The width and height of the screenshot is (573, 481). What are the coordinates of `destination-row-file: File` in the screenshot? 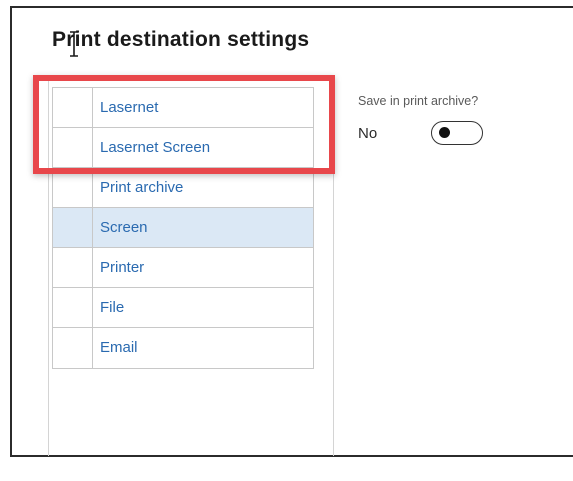 It's located at (183, 308).